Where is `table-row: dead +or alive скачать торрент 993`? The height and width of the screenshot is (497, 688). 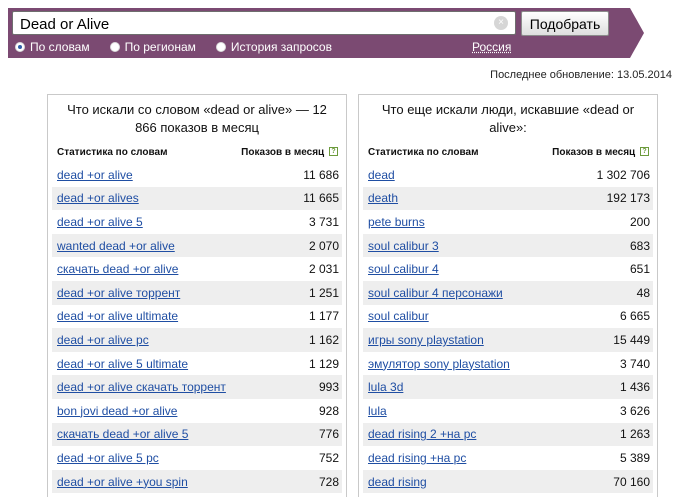 table-row: dead +or alive скачать торрент 993 is located at coordinates (197, 387).